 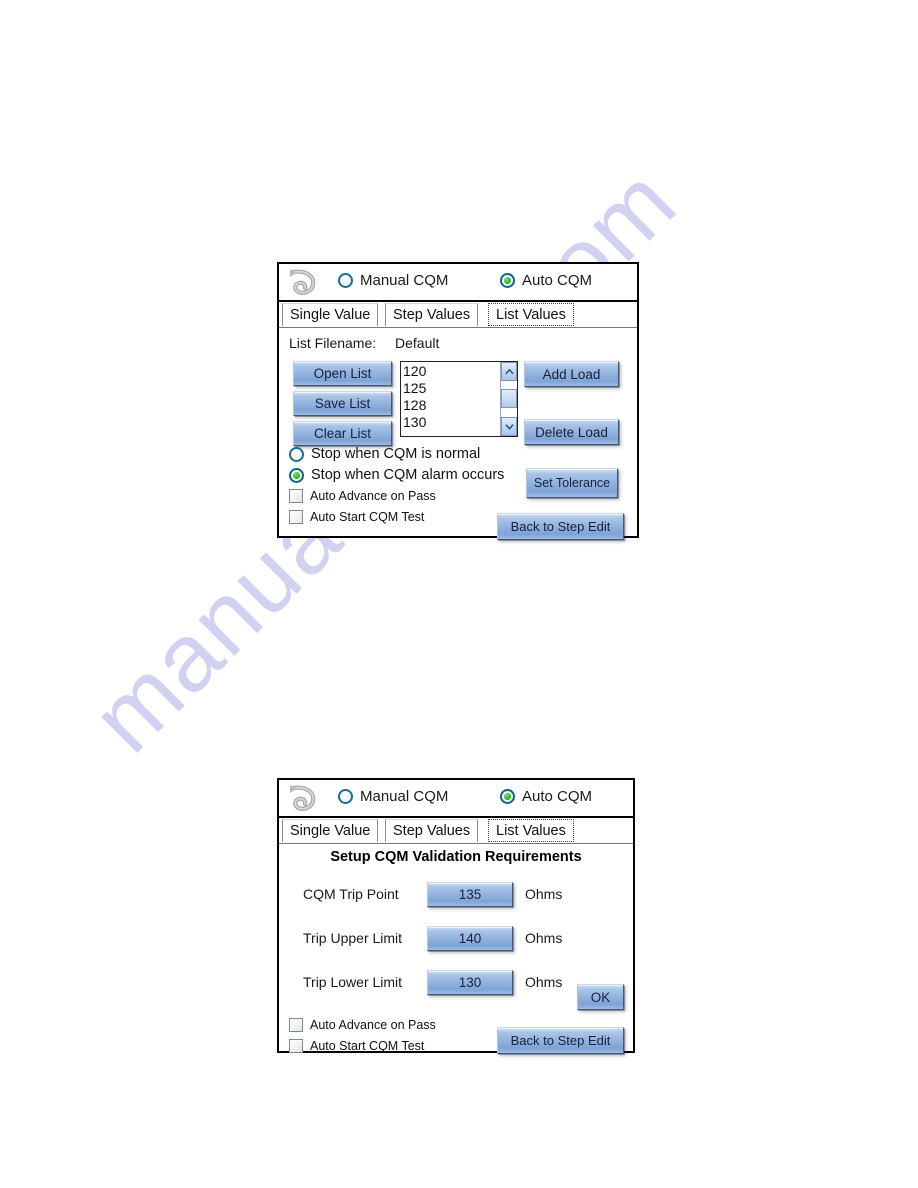 What do you see at coordinates (451, 405) in the screenshot?
I see `list-item: 128` at bounding box center [451, 405].